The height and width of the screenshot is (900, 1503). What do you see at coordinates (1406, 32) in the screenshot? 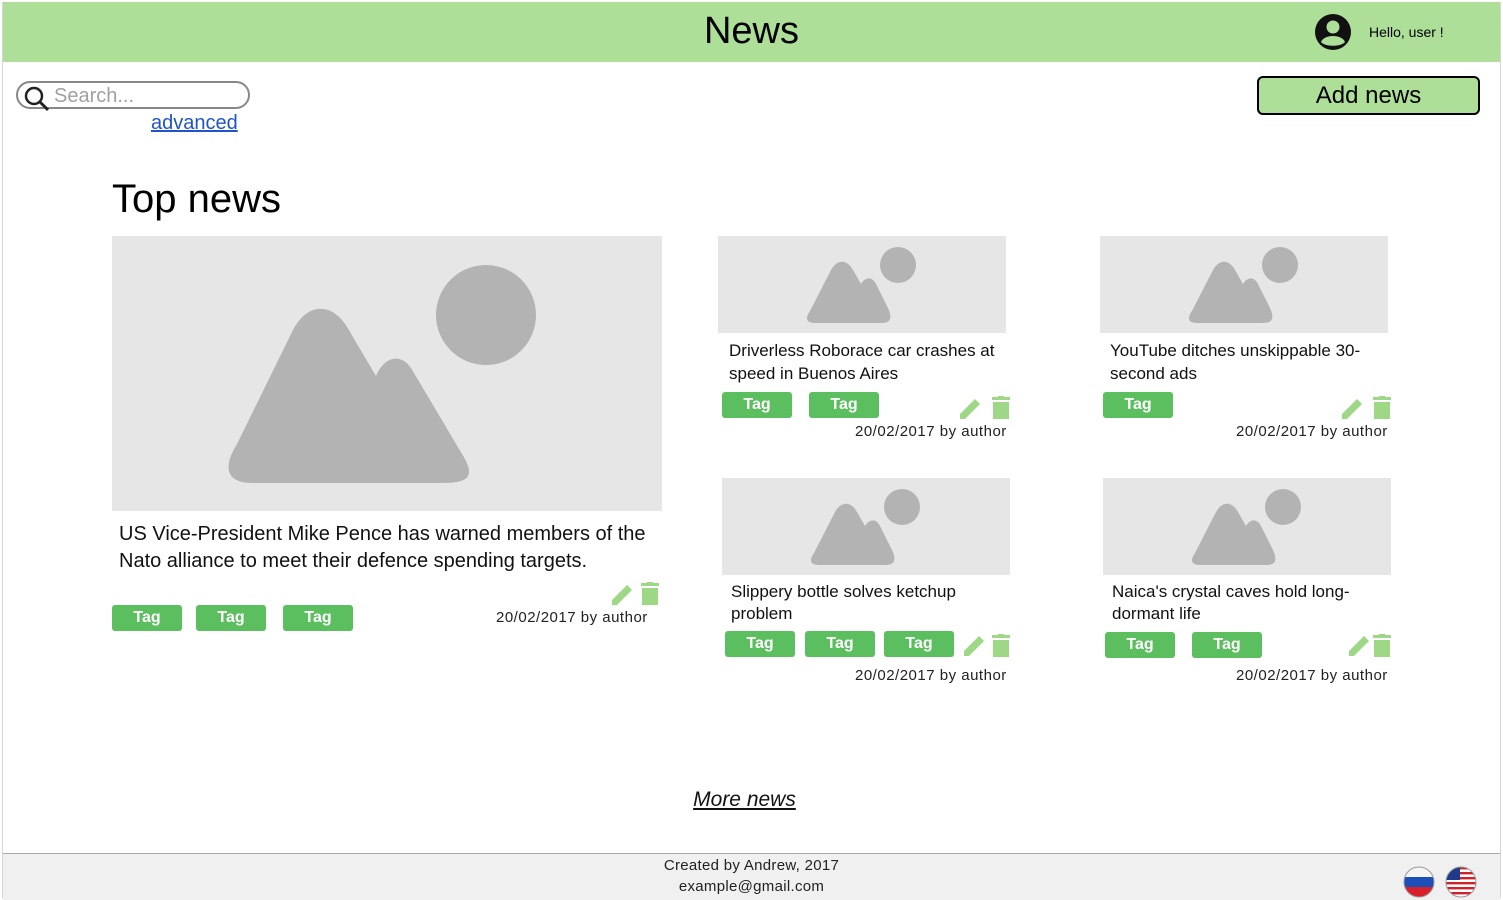
I see `user-greeting: Hello, user !` at bounding box center [1406, 32].